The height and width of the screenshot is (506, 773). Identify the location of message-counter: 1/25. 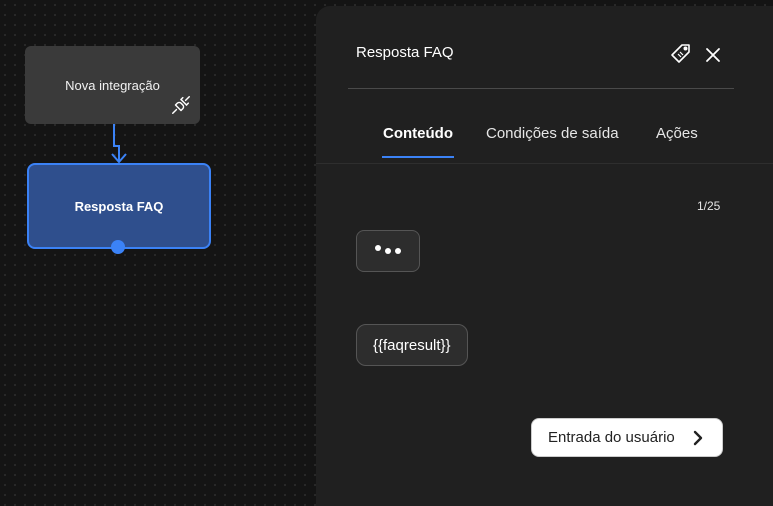
(709, 206).